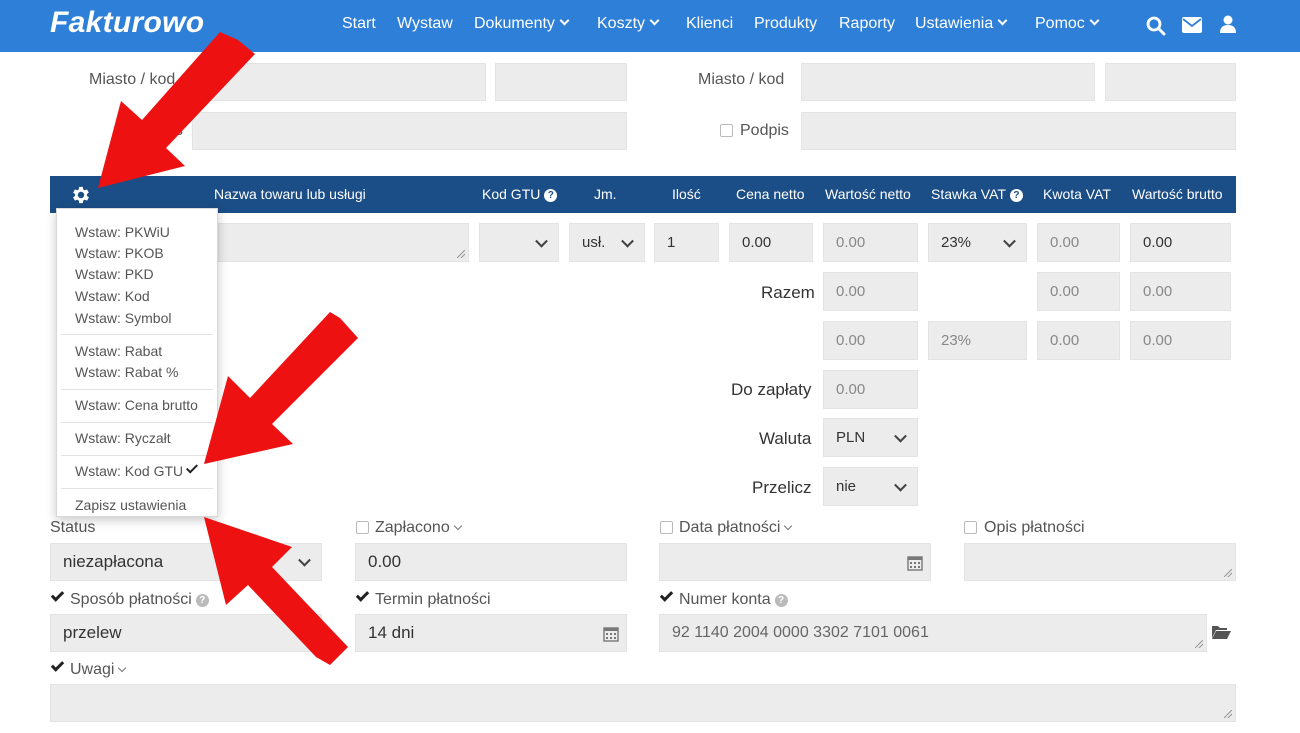 This screenshot has height=733, width=1300. What do you see at coordinates (121, 126) in the screenshot?
I see `seller-signature-check-icon` at bounding box center [121, 126].